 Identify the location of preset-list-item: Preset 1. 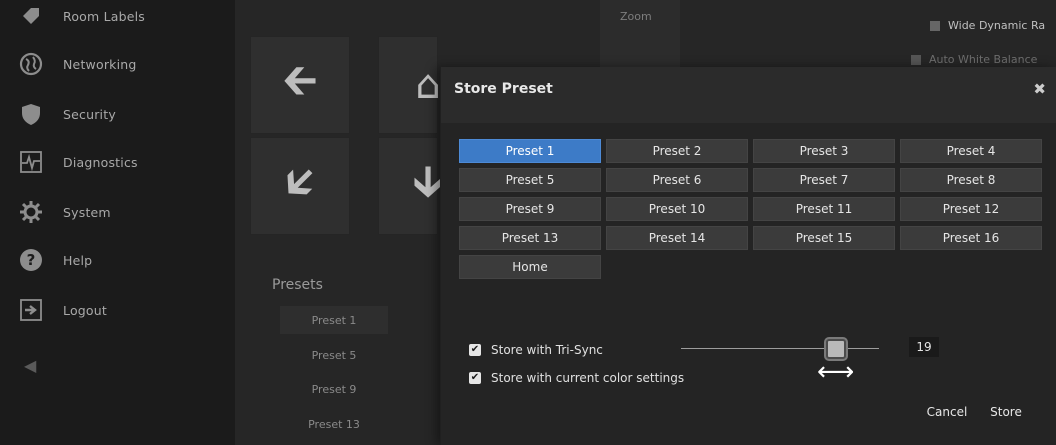
(334, 320).